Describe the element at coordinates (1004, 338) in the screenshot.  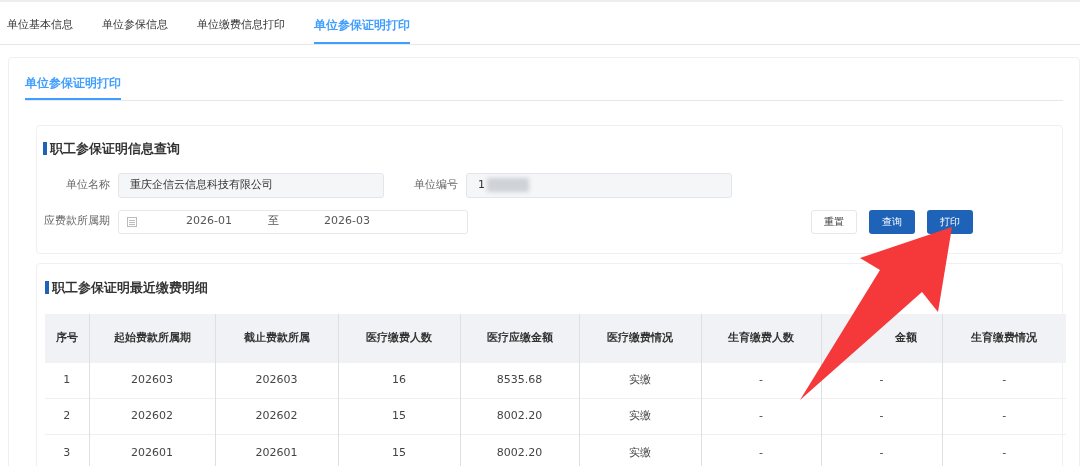
I see `column-header: 生育缴费情况` at that location.